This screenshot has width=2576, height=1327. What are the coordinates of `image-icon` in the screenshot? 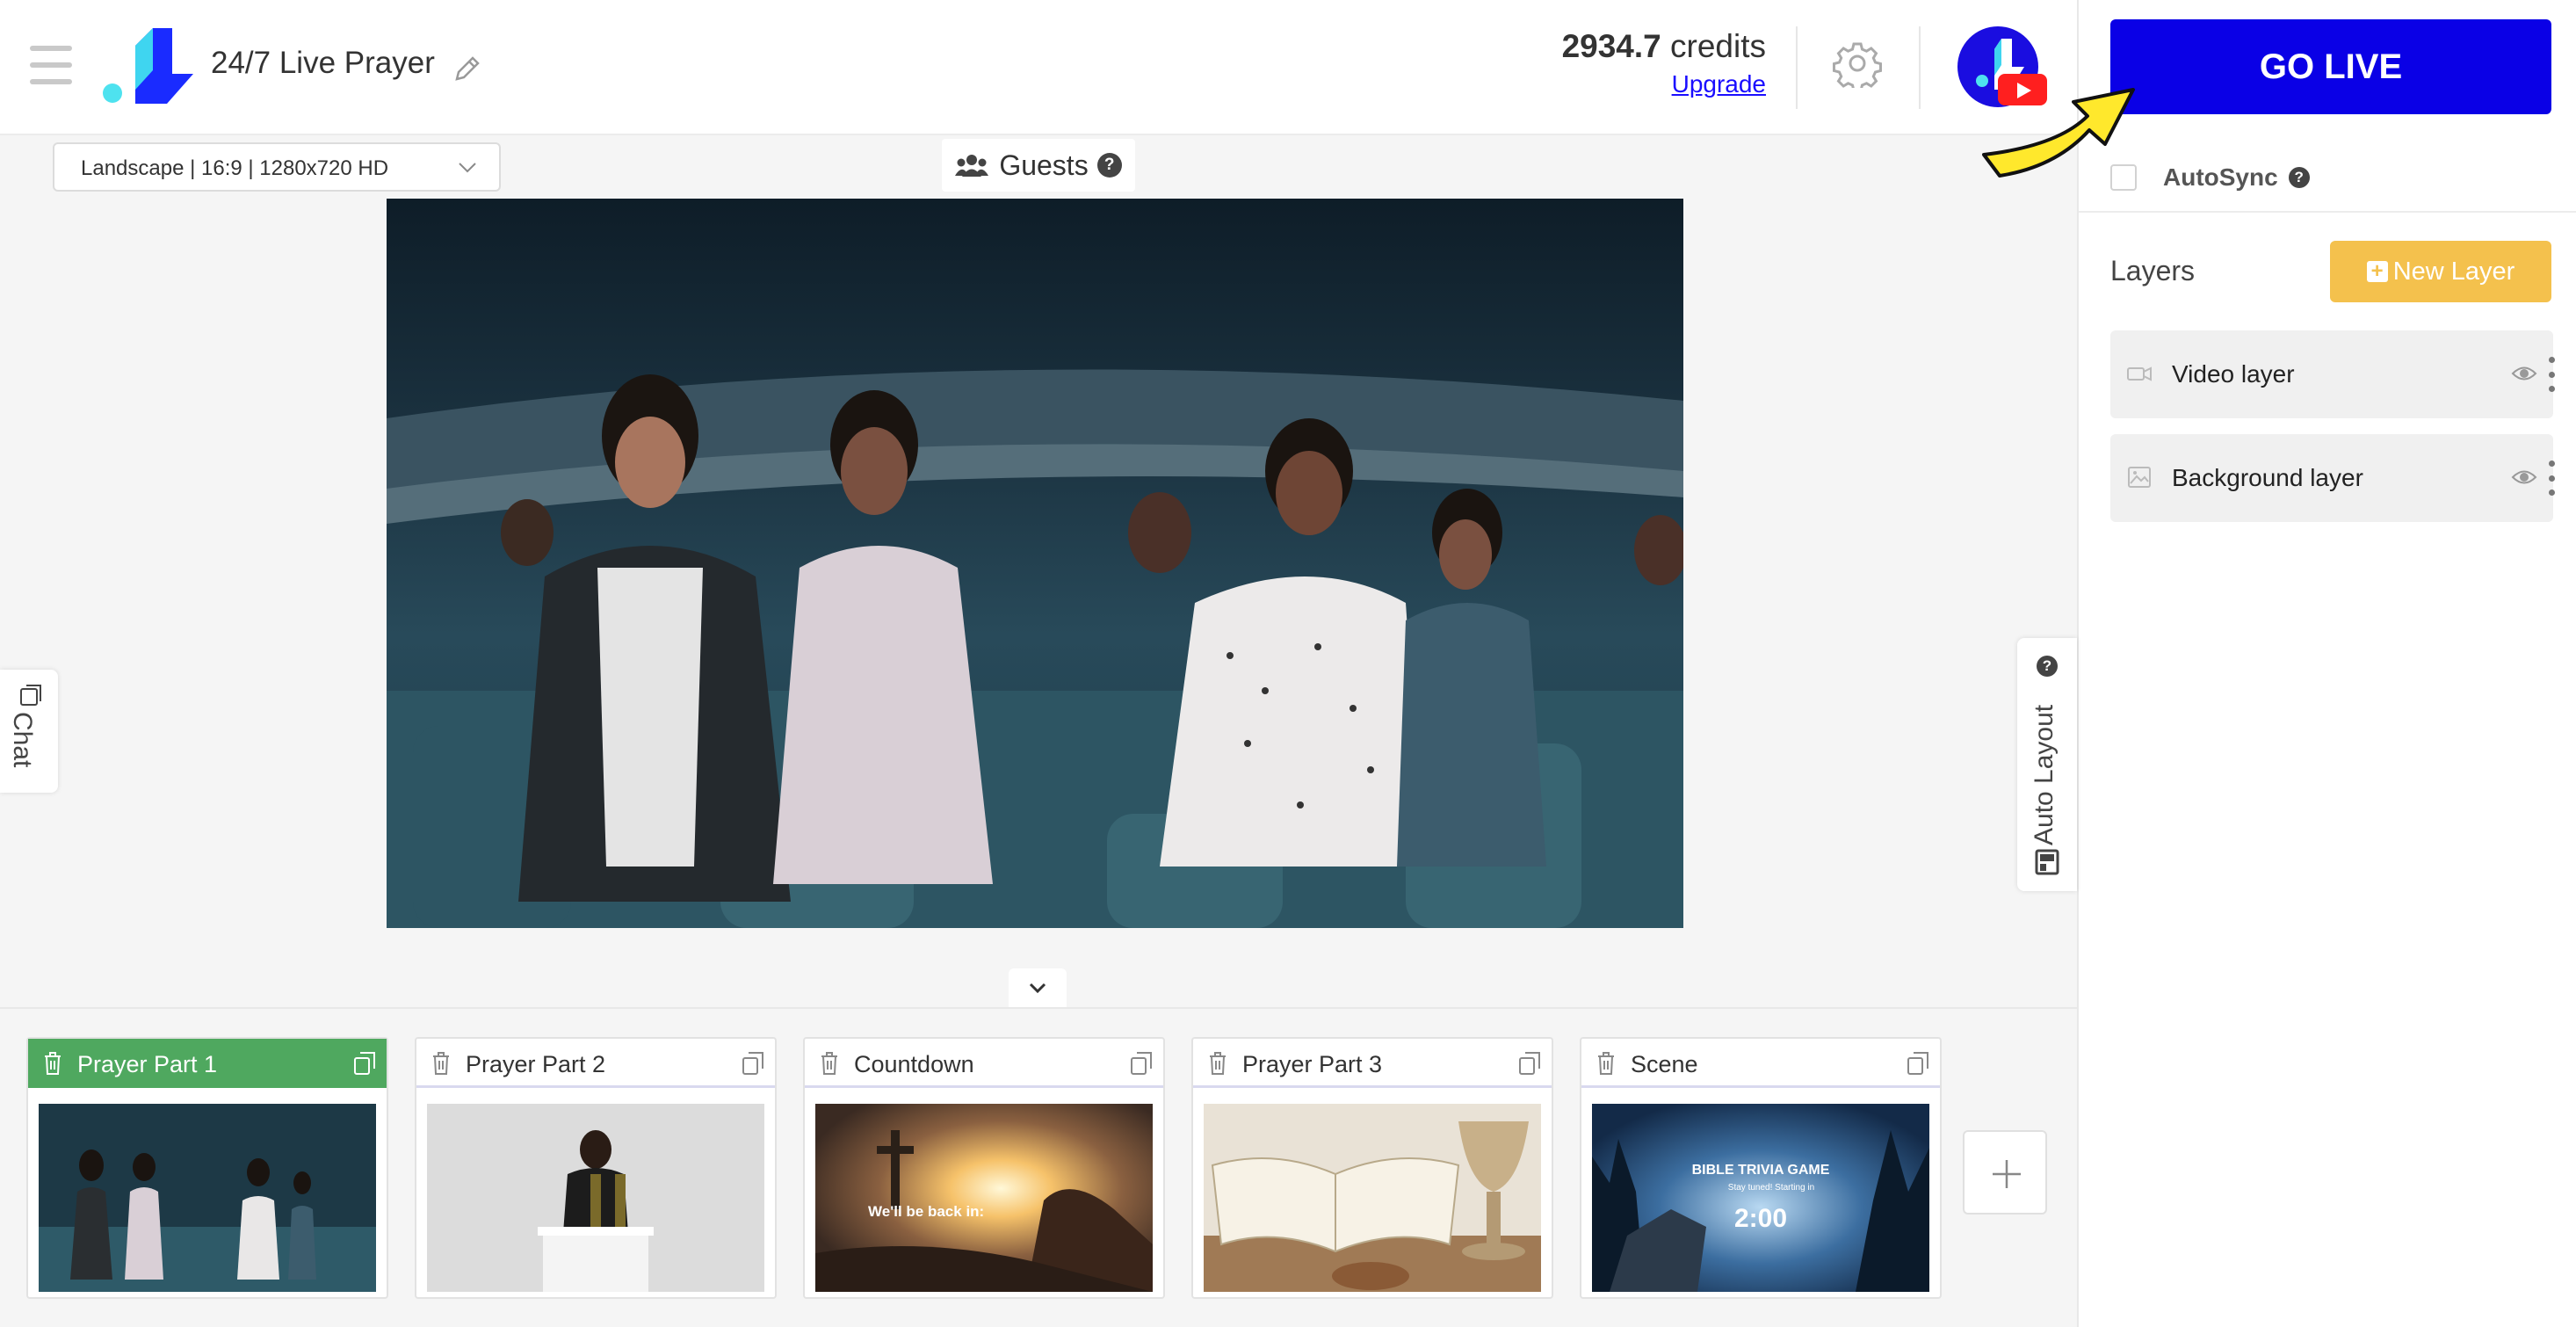 It's located at (2139, 477).